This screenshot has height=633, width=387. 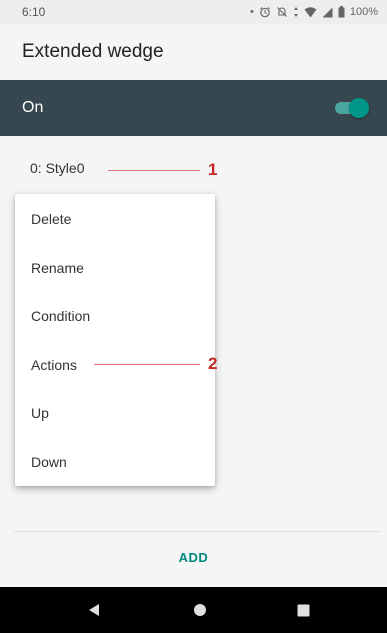 I want to click on footer-divider, so click(x=197, y=531).